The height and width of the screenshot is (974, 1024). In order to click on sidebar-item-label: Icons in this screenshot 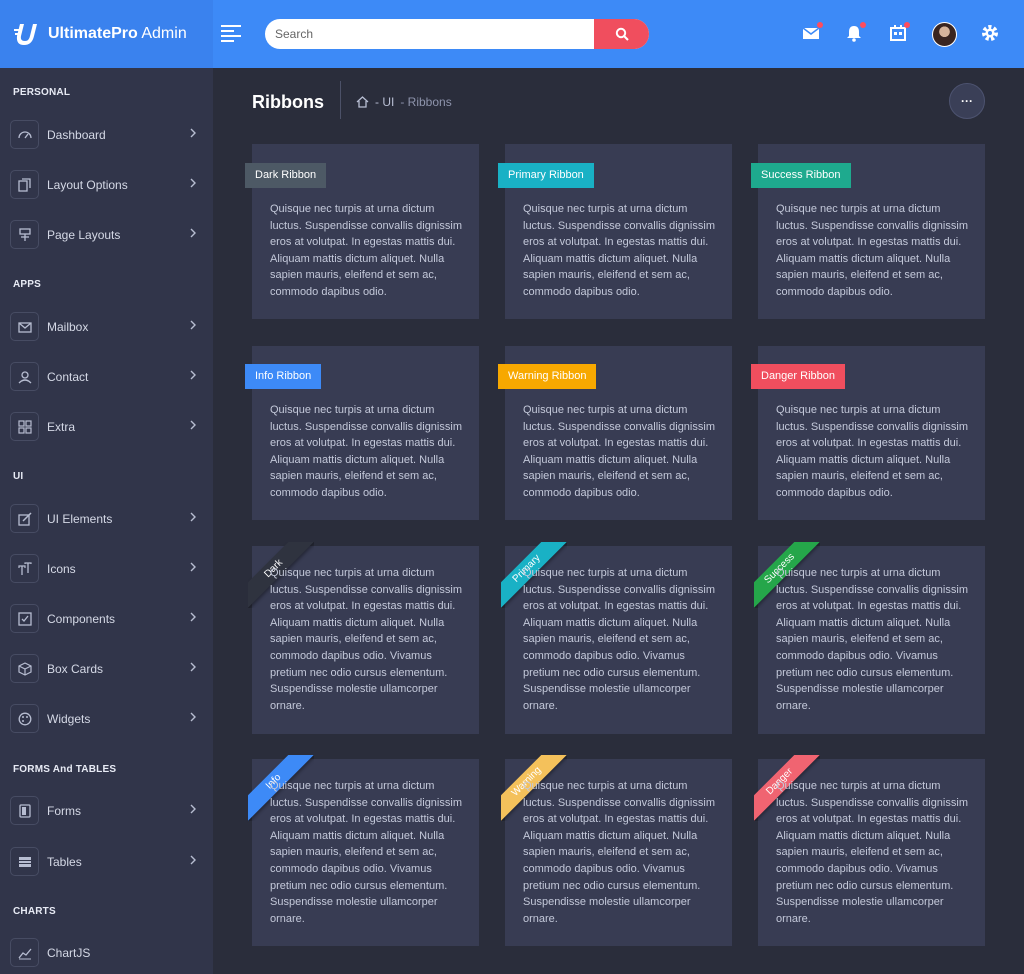, I will do `click(61, 569)`.